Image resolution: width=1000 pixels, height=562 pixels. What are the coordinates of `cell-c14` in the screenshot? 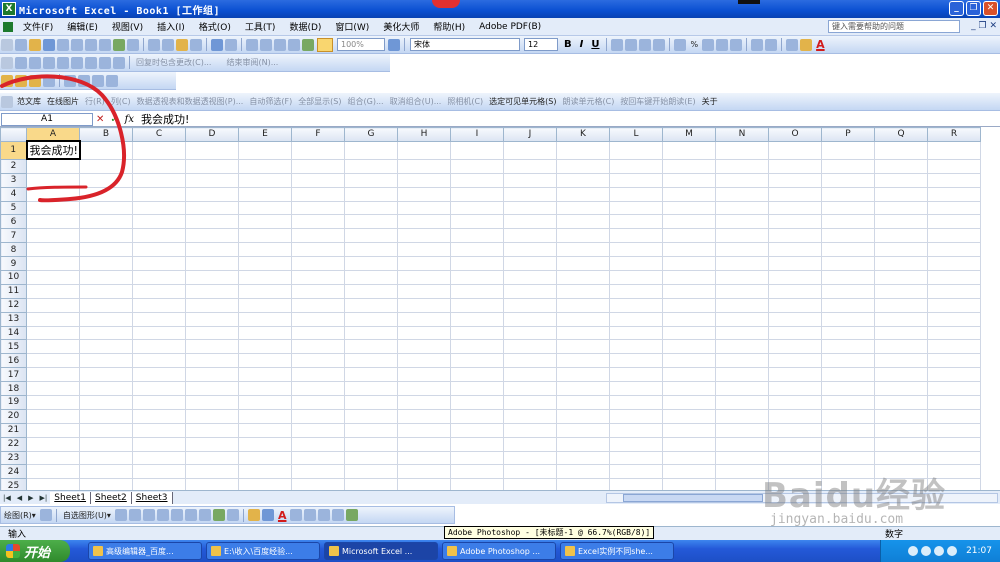 It's located at (159, 333).